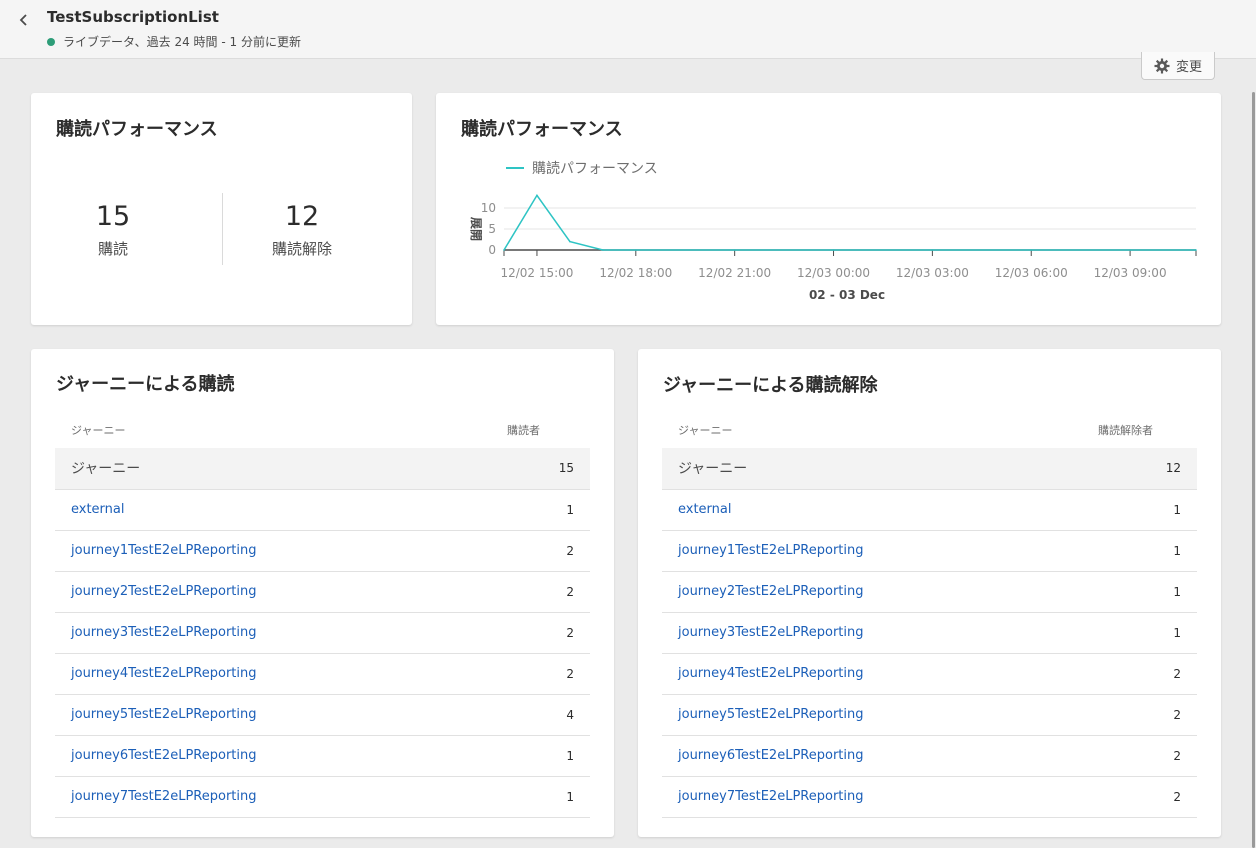 Image resolution: width=1256 pixels, height=848 pixels. What do you see at coordinates (51, 41) in the screenshot?
I see `live-status-dot` at bounding box center [51, 41].